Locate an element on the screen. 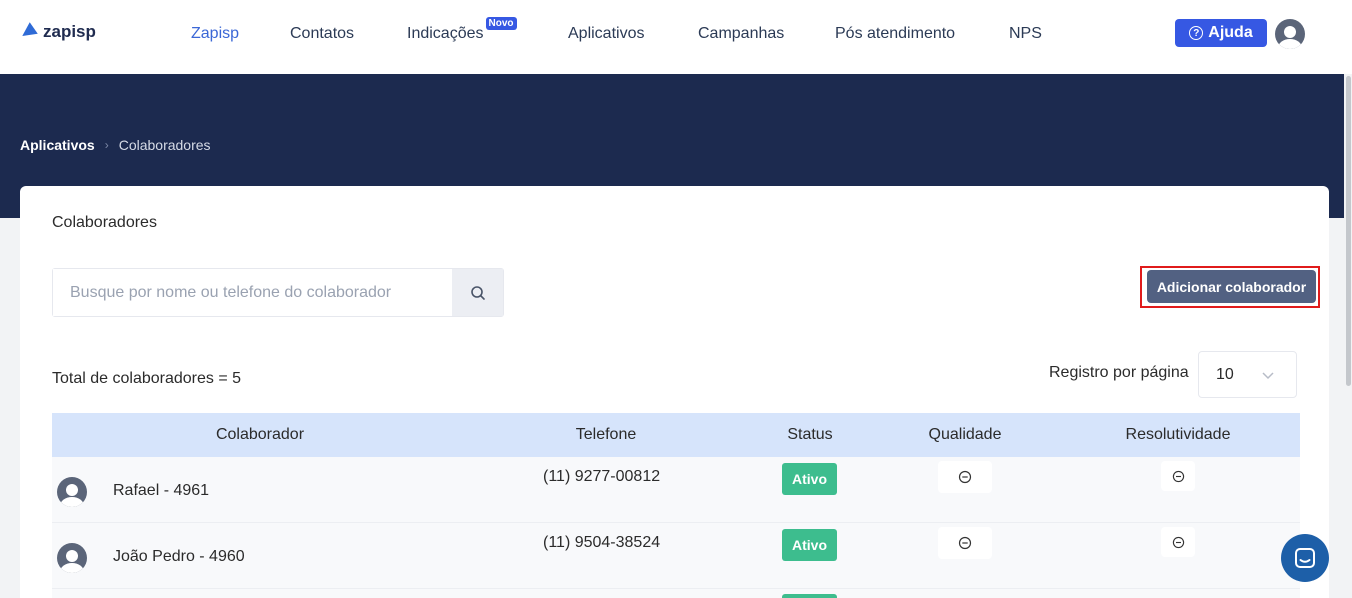 This screenshot has width=1352, height=598. search-input is located at coordinates (252, 292).